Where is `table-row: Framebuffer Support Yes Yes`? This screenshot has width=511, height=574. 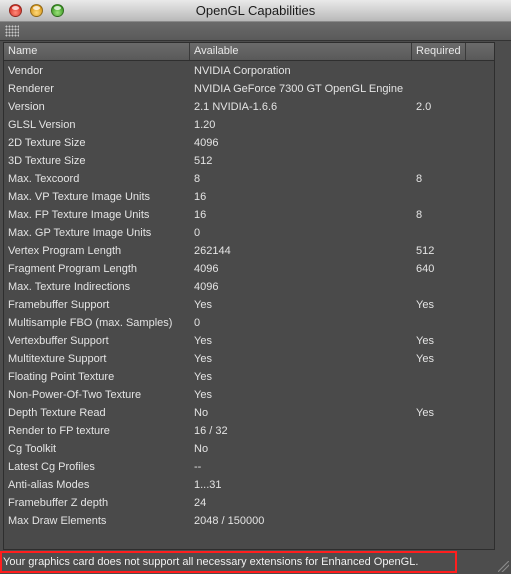 table-row: Framebuffer Support Yes Yes is located at coordinates (249, 305).